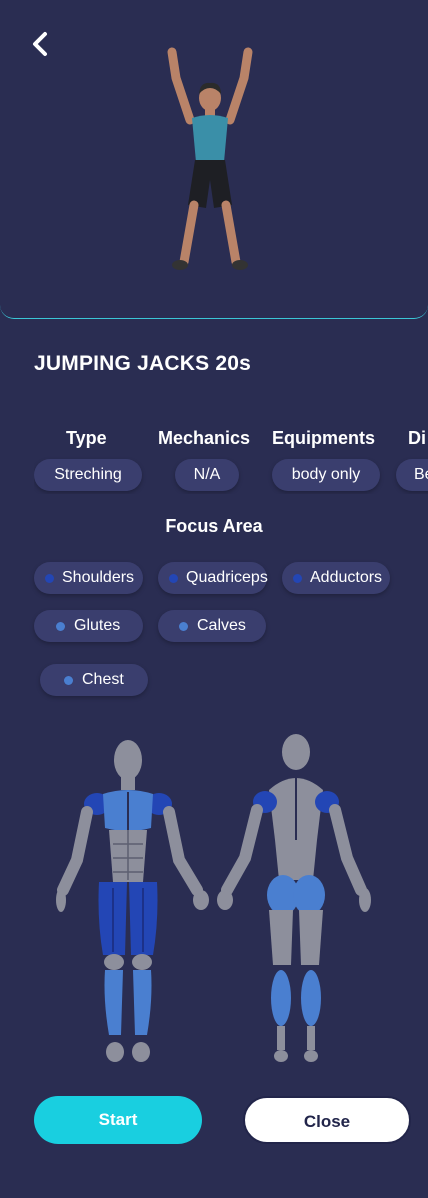 The width and height of the screenshot is (428, 1198). What do you see at coordinates (324, 438) in the screenshot?
I see `property-label: Equipments` at bounding box center [324, 438].